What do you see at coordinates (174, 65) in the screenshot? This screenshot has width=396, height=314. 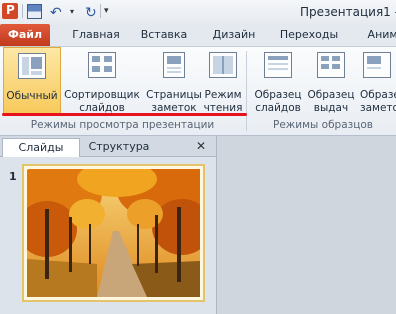 I see `notes-page-icon` at bounding box center [174, 65].